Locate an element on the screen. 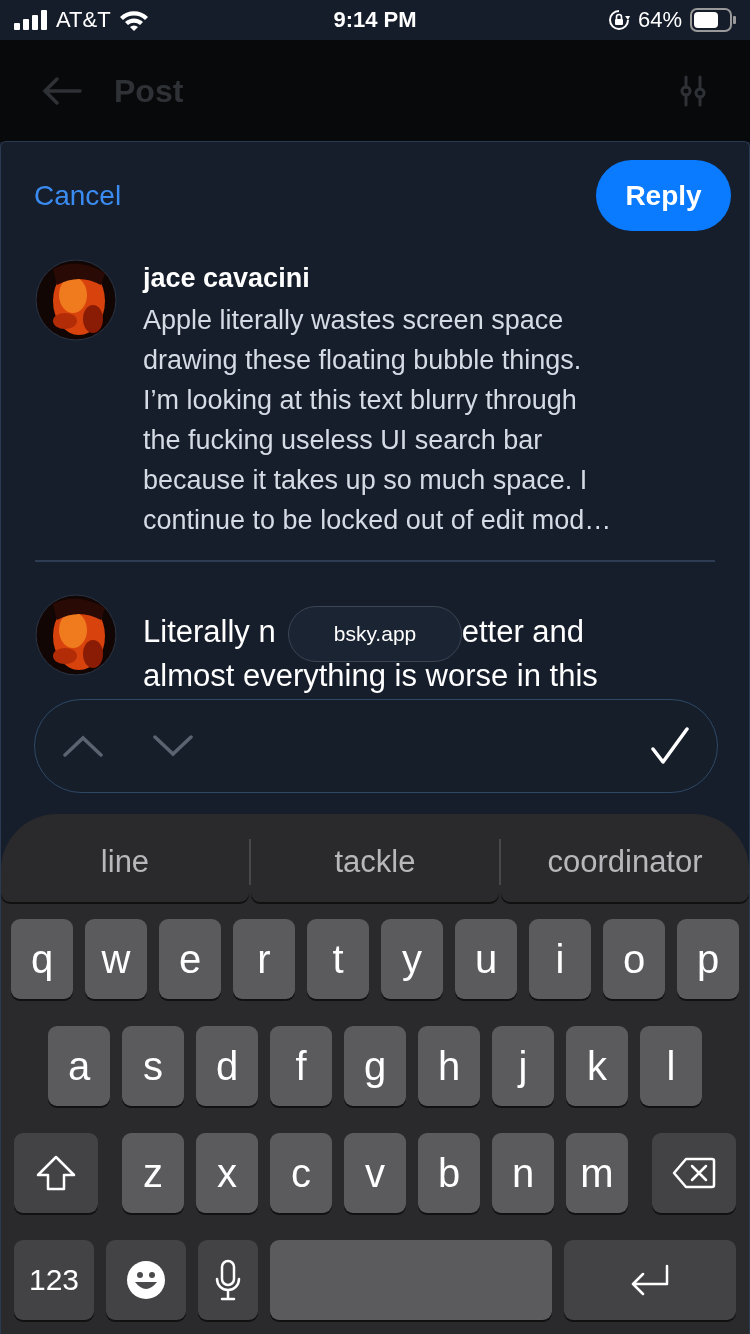 This screenshot has width=750, height=1334. letter-key: d is located at coordinates (227, 1066).